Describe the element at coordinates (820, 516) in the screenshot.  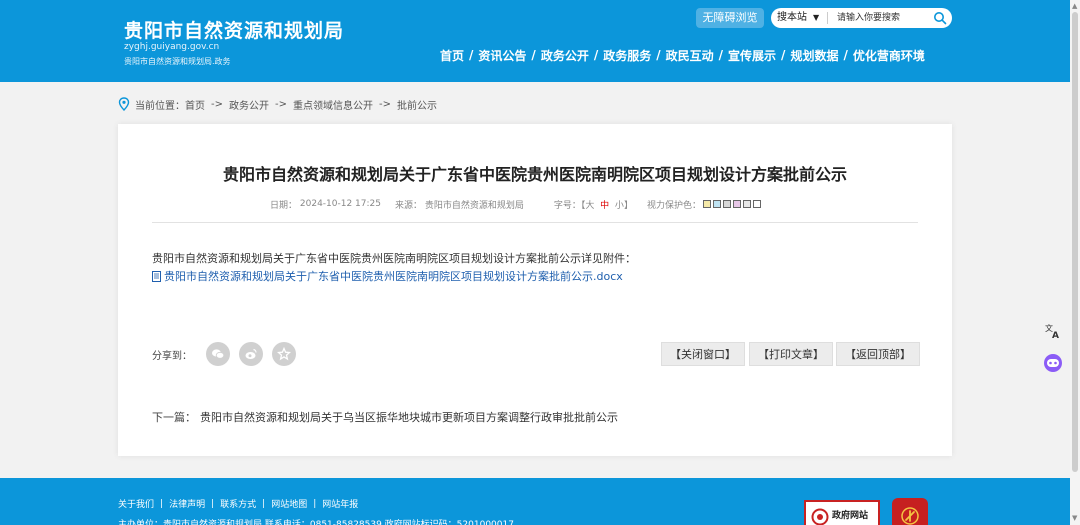
I see `gov-badge-mark-icon` at that location.